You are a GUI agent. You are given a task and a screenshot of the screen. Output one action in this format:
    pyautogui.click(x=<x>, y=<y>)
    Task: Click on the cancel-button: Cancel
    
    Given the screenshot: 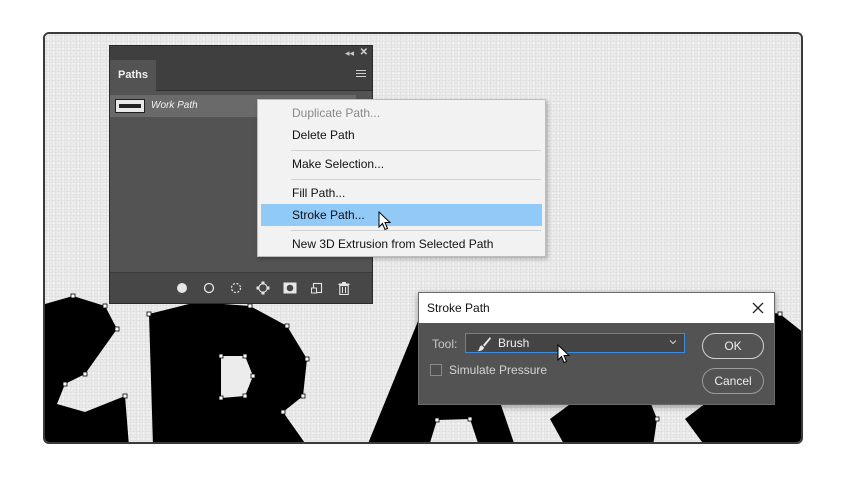 What is the action you would take?
    pyautogui.click(x=733, y=381)
    